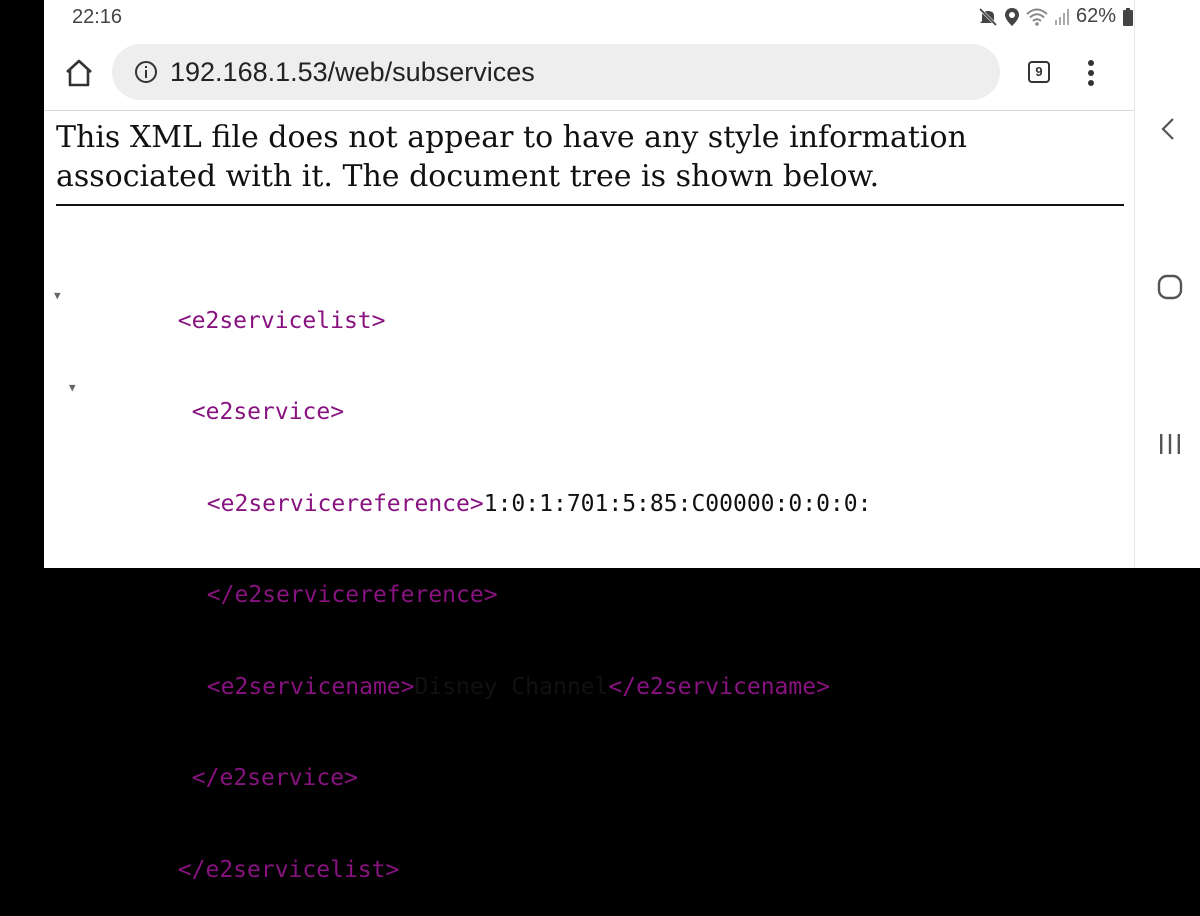  I want to click on info-icon, so click(146, 72).